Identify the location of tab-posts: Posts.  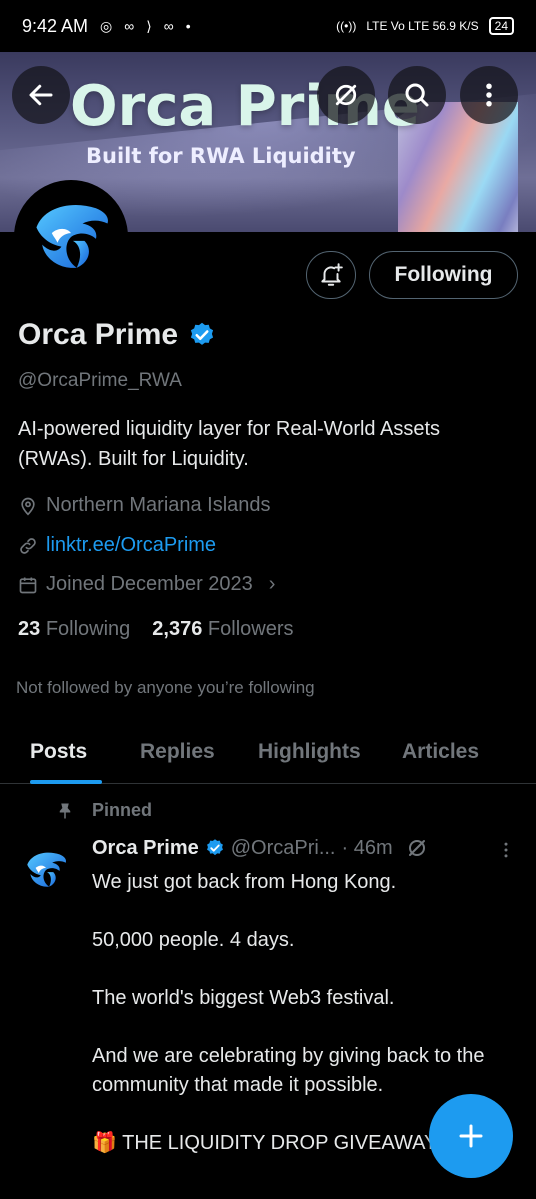
(58, 752).